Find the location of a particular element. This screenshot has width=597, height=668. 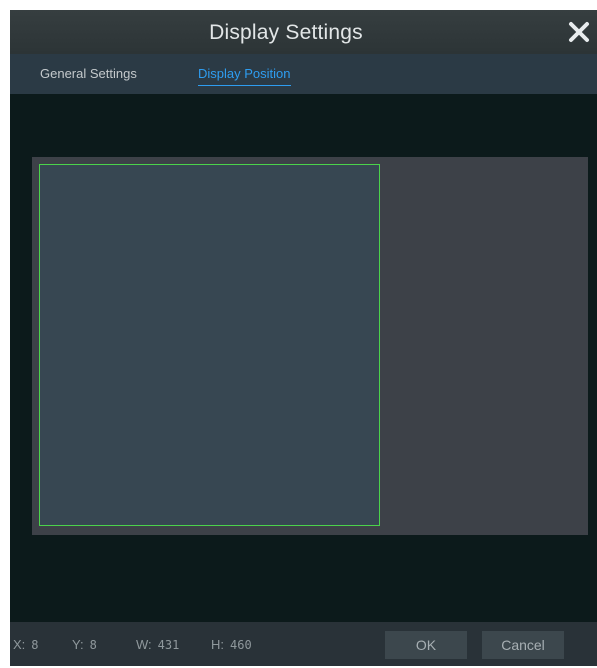

x-coordinate: X: 8 is located at coordinates (26, 644).